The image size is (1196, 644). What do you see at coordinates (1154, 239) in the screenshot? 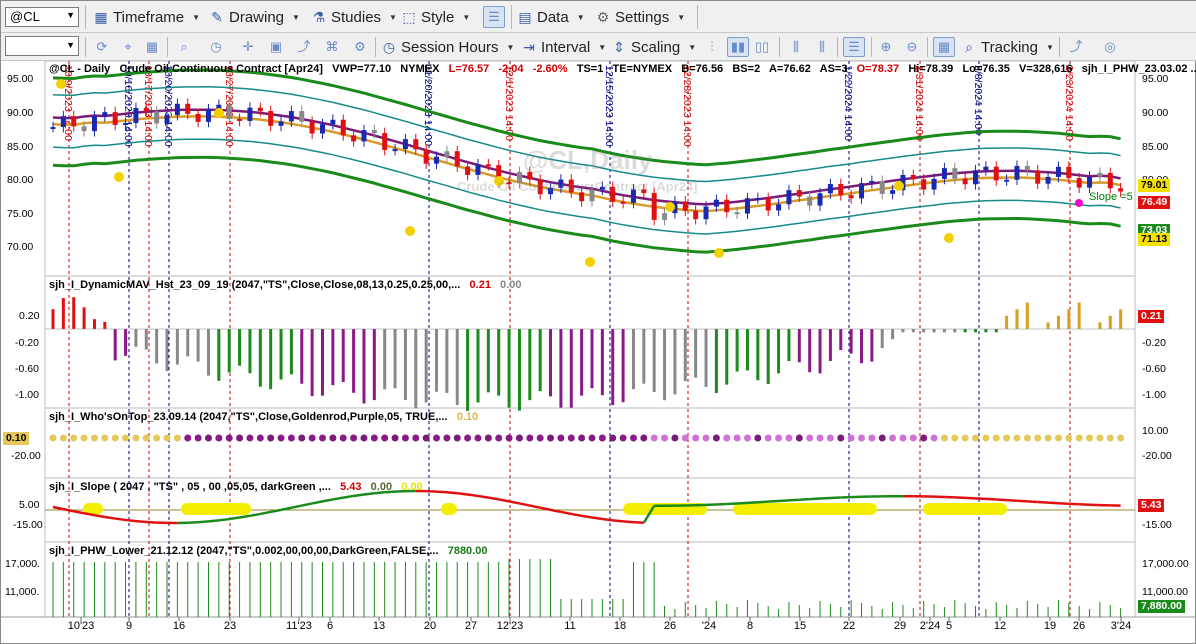
I see `price-tag-lower: 71.13` at bounding box center [1154, 239].